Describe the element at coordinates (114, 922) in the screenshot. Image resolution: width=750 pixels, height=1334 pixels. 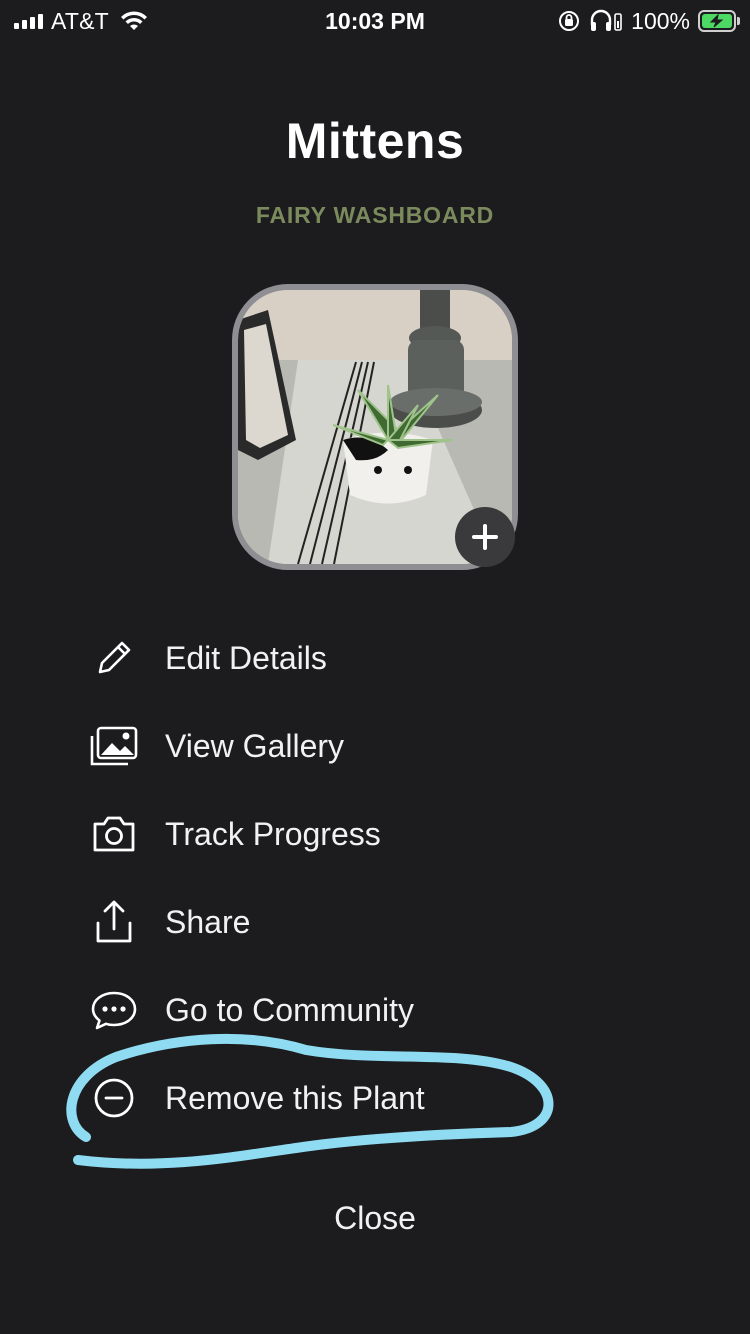
I see `share-icon` at that location.